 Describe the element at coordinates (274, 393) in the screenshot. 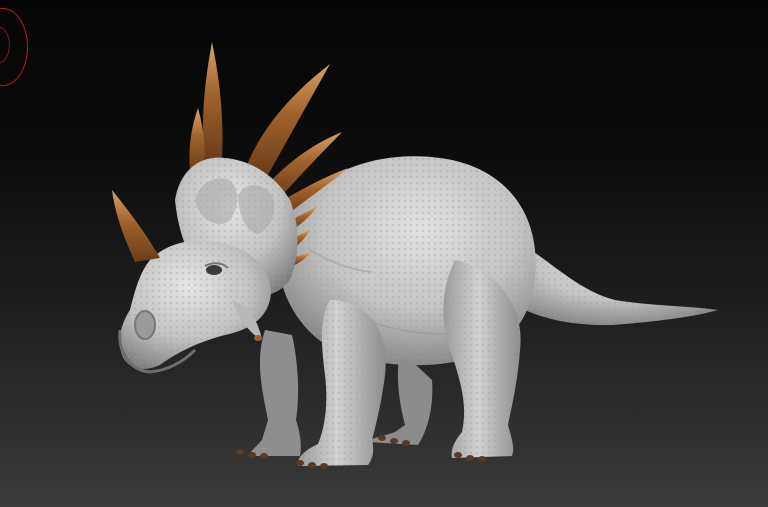

I see `far-front-leg` at that location.